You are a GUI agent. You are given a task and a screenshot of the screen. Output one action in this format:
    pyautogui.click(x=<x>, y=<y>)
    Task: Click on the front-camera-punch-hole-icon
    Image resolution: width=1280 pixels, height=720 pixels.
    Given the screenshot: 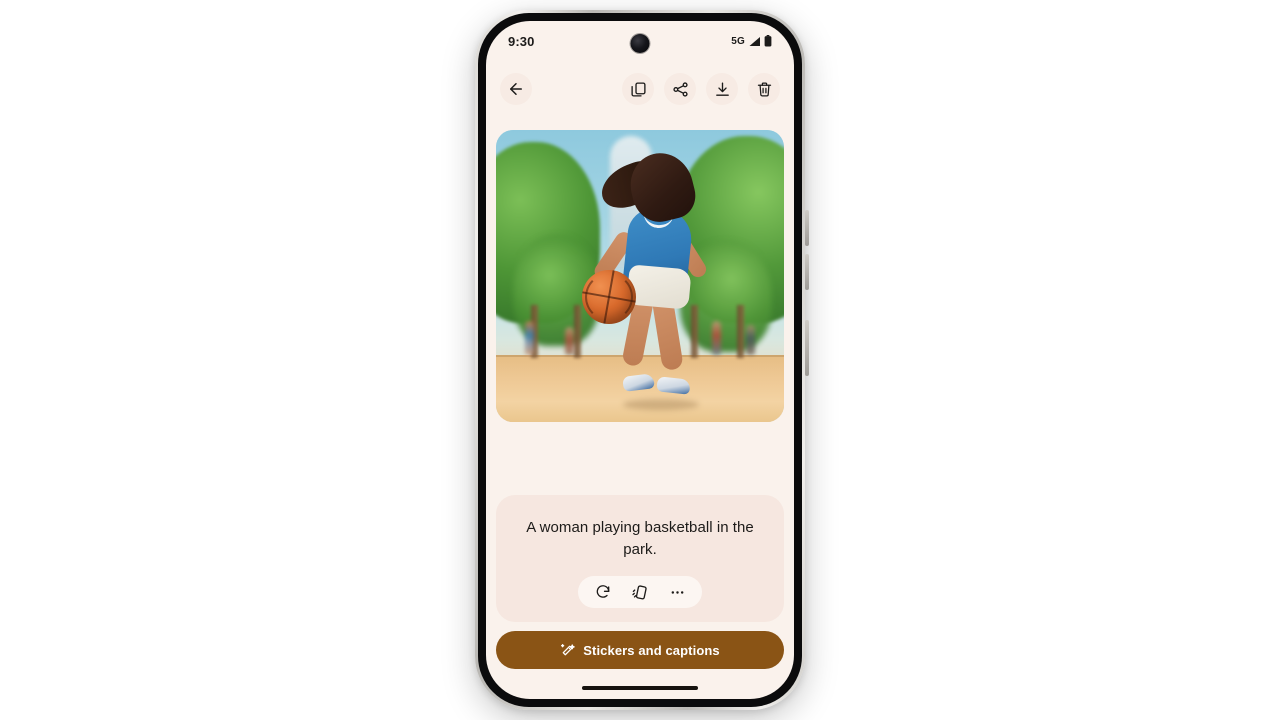 What is the action you would take?
    pyautogui.click(x=640, y=43)
    